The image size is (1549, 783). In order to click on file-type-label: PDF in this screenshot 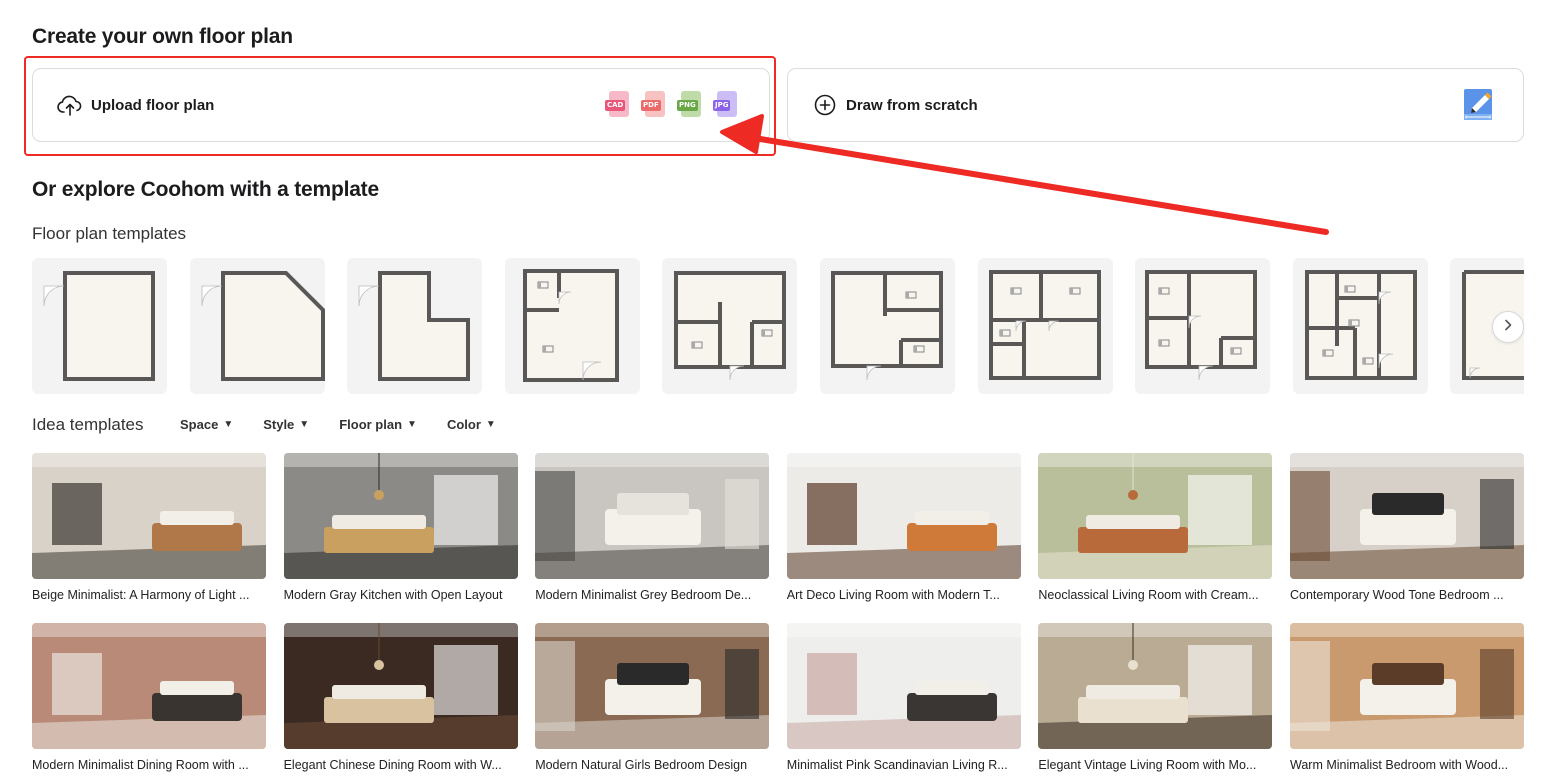, I will do `click(651, 105)`.